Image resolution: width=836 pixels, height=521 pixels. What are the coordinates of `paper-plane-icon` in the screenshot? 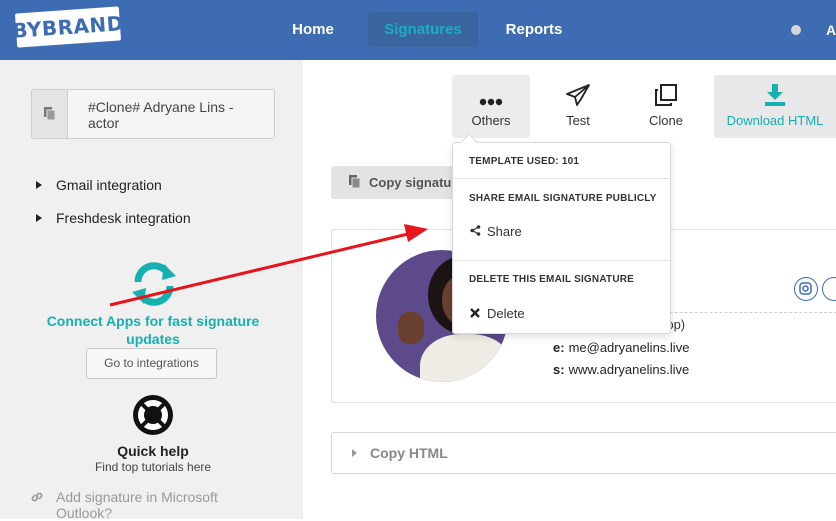 It's located at (578, 91).